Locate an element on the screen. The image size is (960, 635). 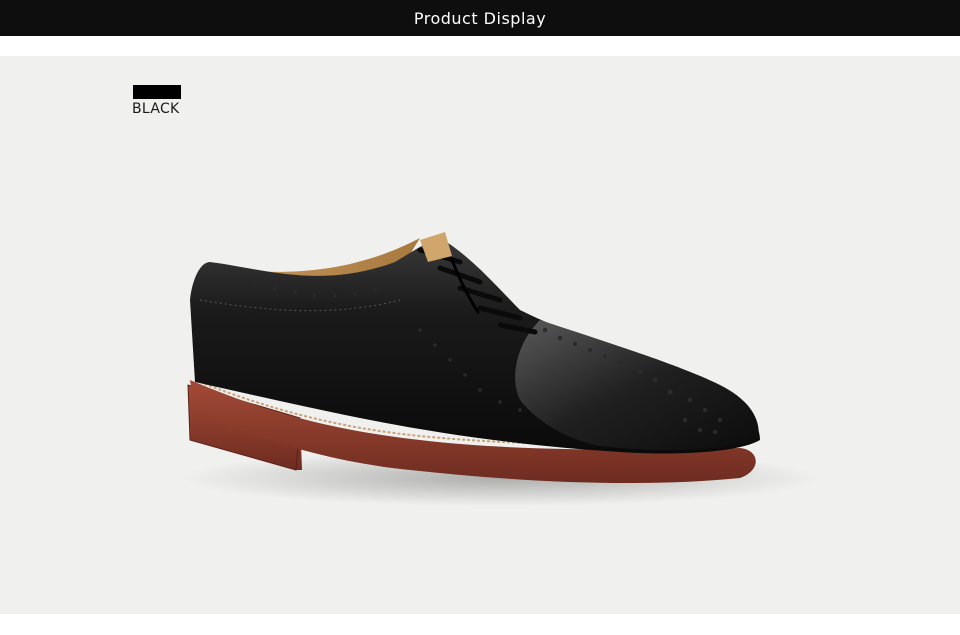
page-title: Product Display is located at coordinates (480, 18).